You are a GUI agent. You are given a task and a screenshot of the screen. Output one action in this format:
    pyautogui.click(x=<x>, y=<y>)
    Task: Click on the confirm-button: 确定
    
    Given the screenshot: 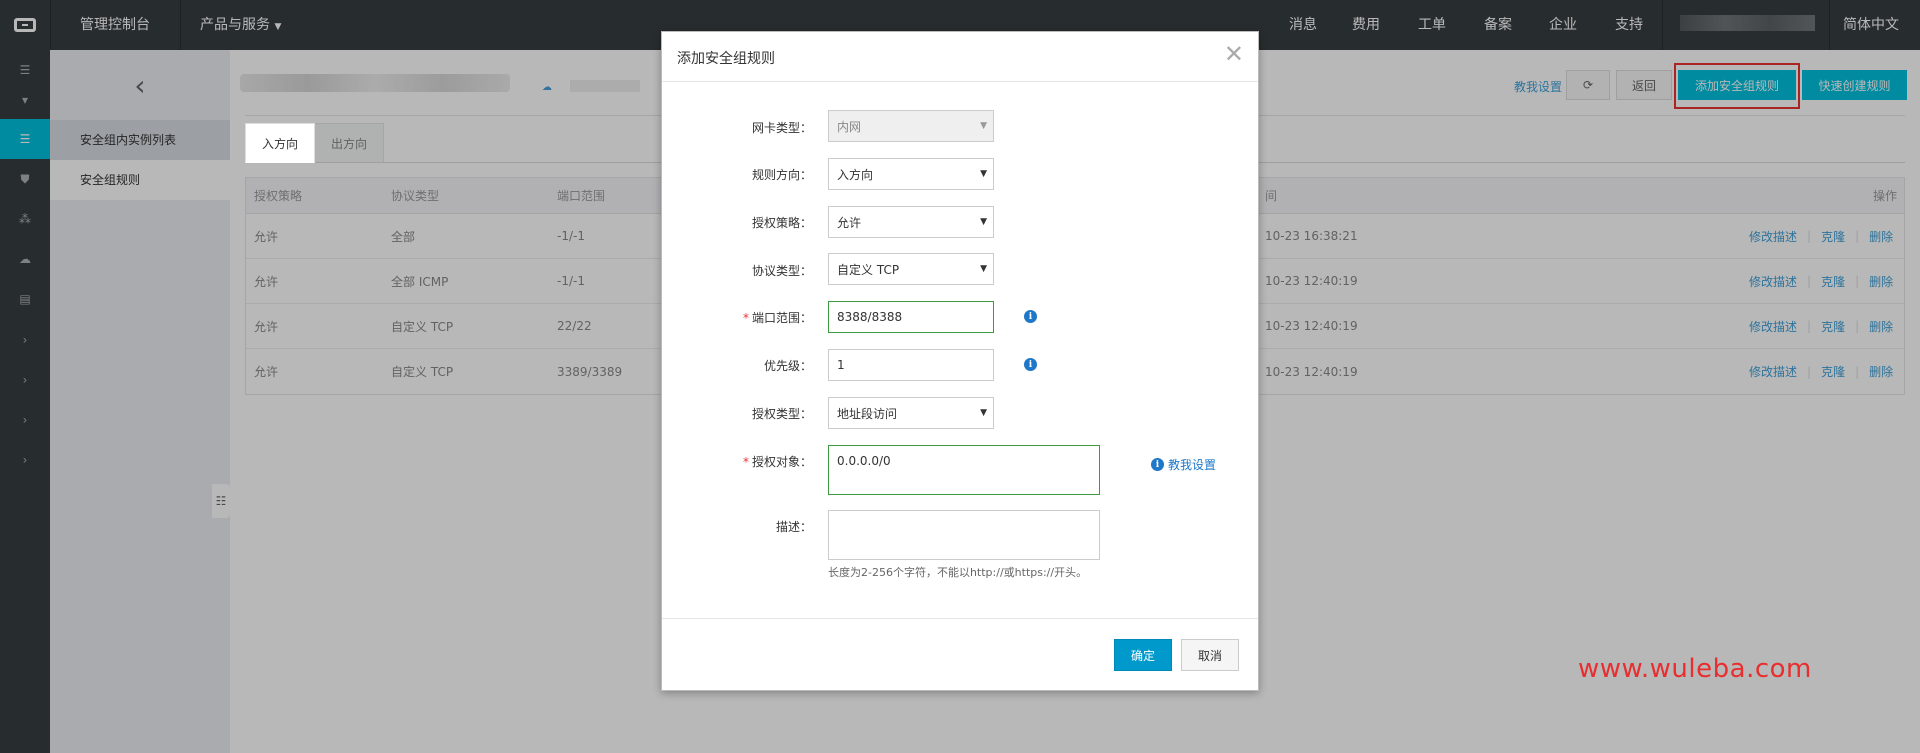 What is the action you would take?
    pyautogui.click(x=1143, y=655)
    